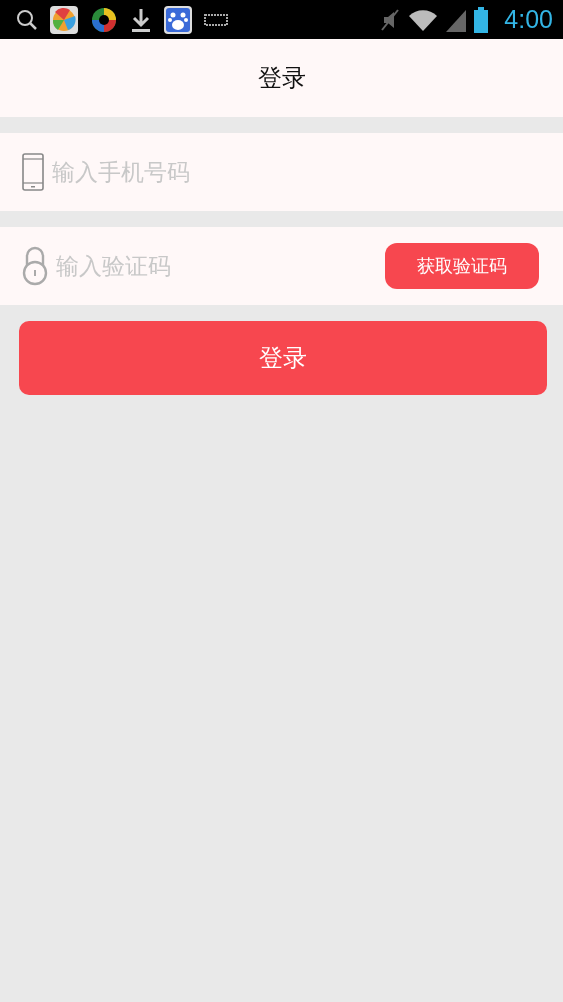 Image resolution: width=563 pixels, height=1002 pixels. Describe the element at coordinates (462, 266) in the screenshot. I see `get-code-button: 获取验证码` at that location.